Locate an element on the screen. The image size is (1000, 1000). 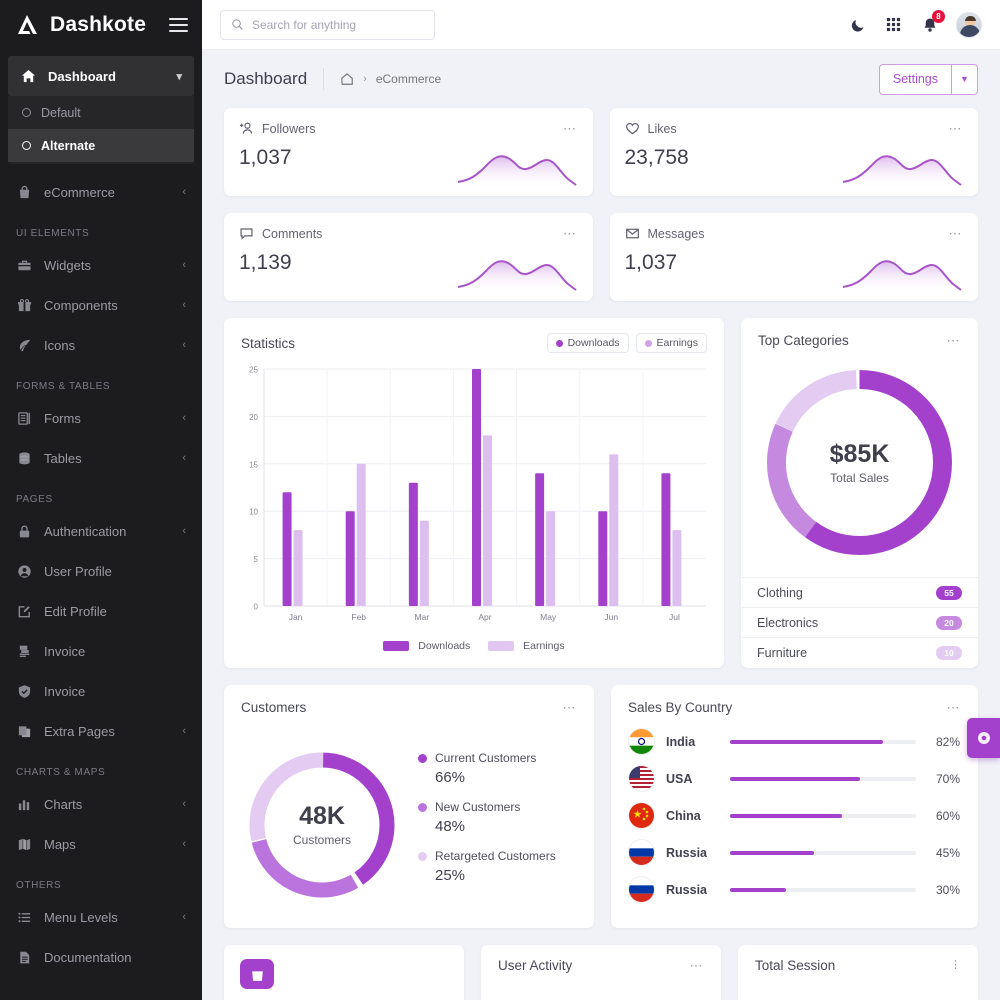
legend-entry-earnings: Earnings is located at coordinates (526, 646).